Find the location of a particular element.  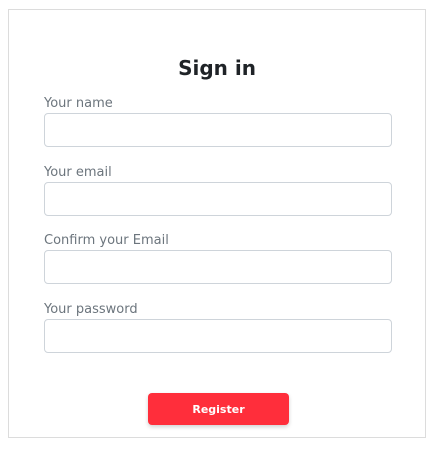

name-input is located at coordinates (218, 130).